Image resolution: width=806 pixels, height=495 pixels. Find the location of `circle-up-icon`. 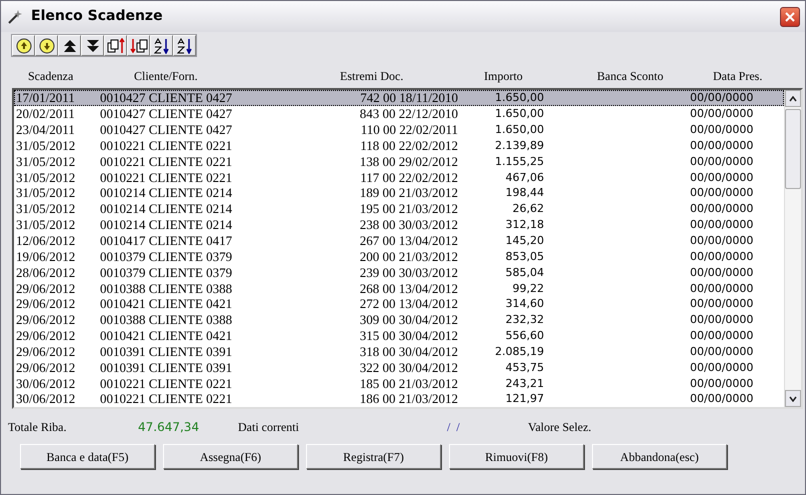

circle-up-icon is located at coordinates (23, 45).